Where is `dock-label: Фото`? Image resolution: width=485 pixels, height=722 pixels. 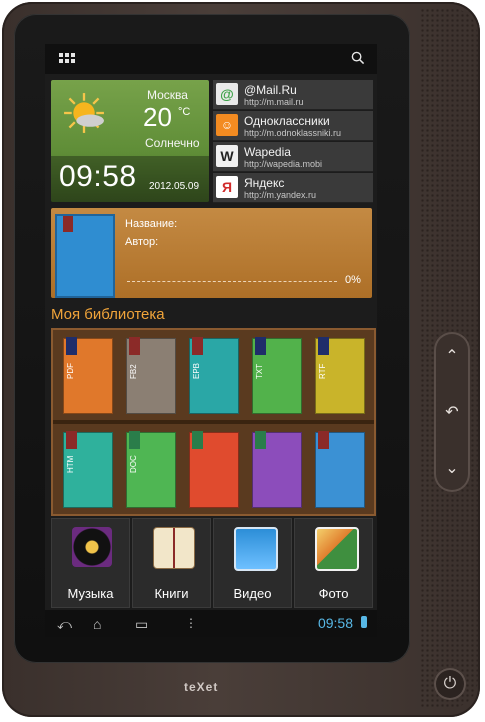
dock-label: Фото is located at coordinates (333, 593).